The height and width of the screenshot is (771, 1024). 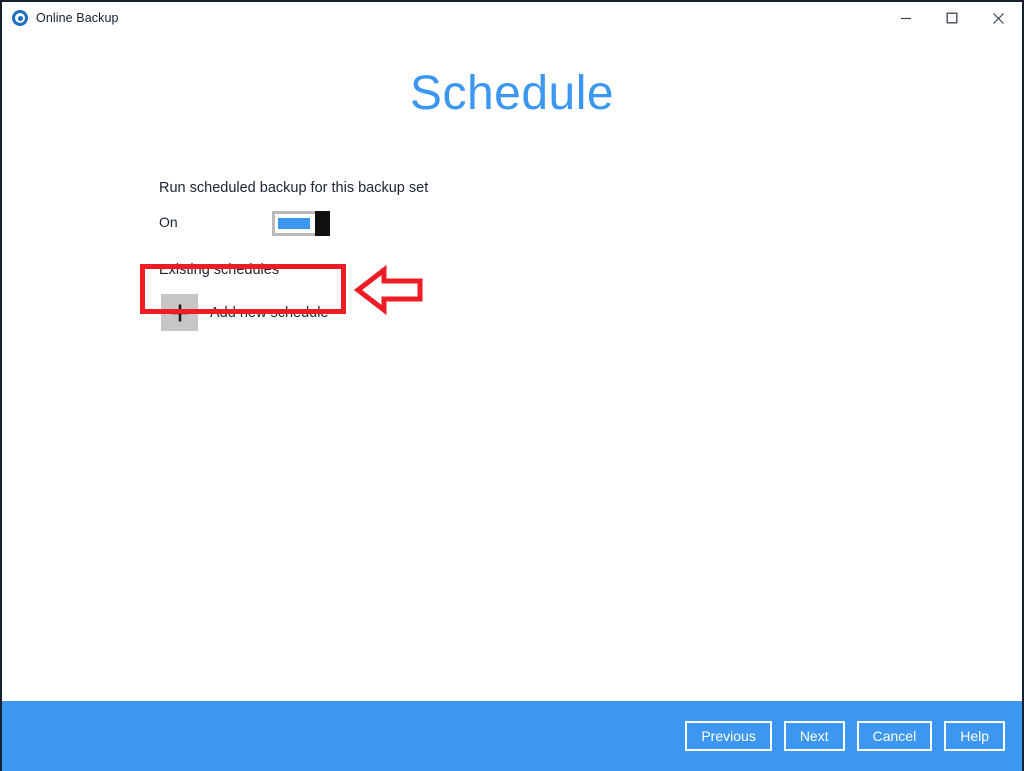 I want to click on toggle-thumb, so click(x=322, y=224).